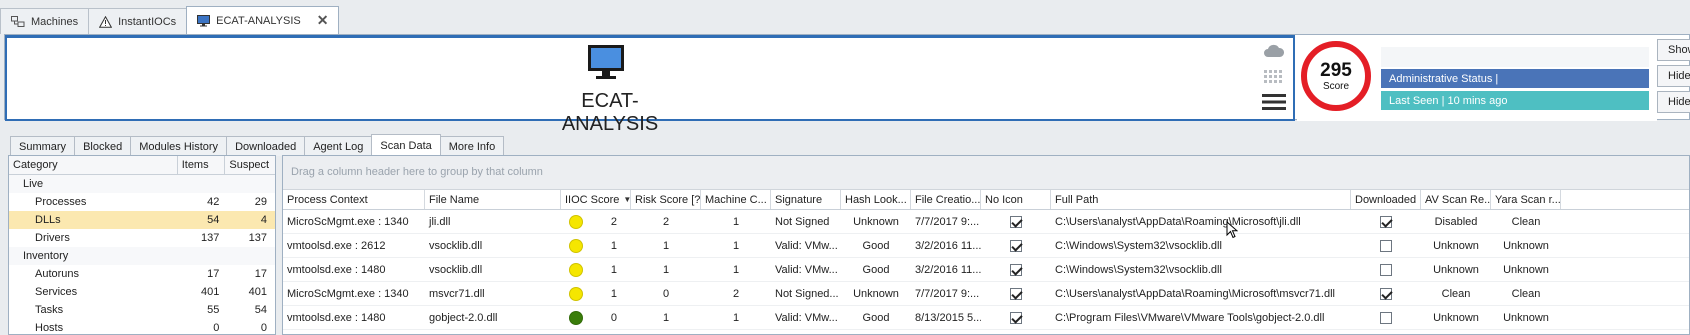  Describe the element at coordinates (1274, 52) in the screenshot. I see `cloud-icon` at that location.